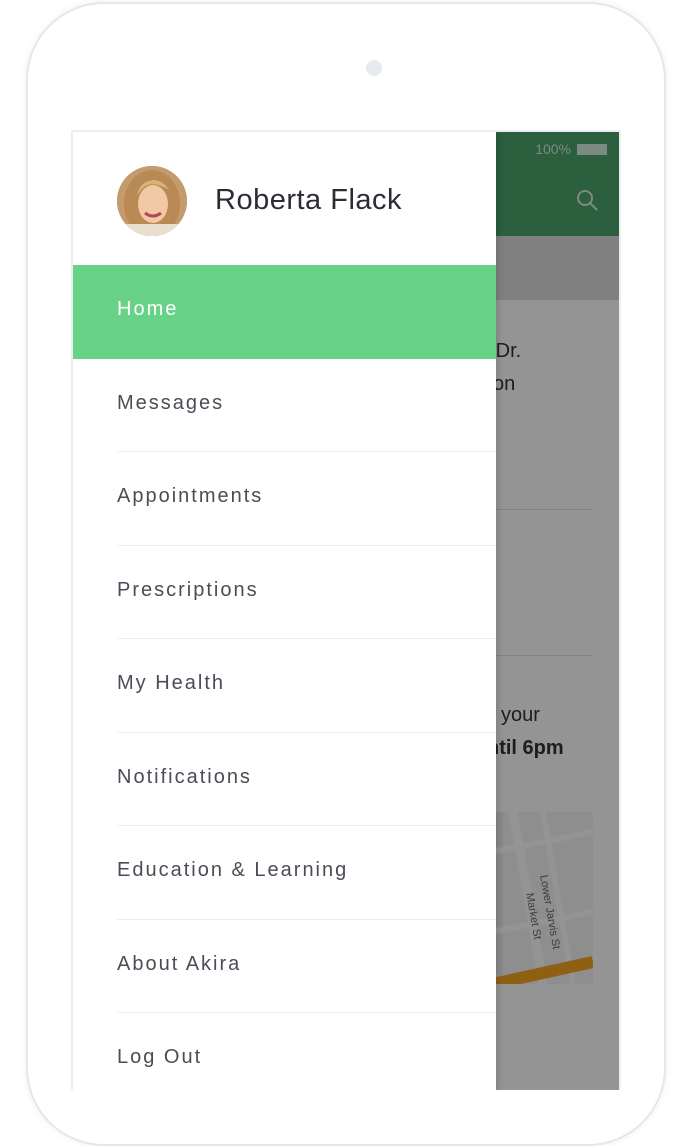  What do you see at coordinates (309, 200) in the screenshot?
I see `user-name: Roberta Flack` at bounding box center [309, 200].